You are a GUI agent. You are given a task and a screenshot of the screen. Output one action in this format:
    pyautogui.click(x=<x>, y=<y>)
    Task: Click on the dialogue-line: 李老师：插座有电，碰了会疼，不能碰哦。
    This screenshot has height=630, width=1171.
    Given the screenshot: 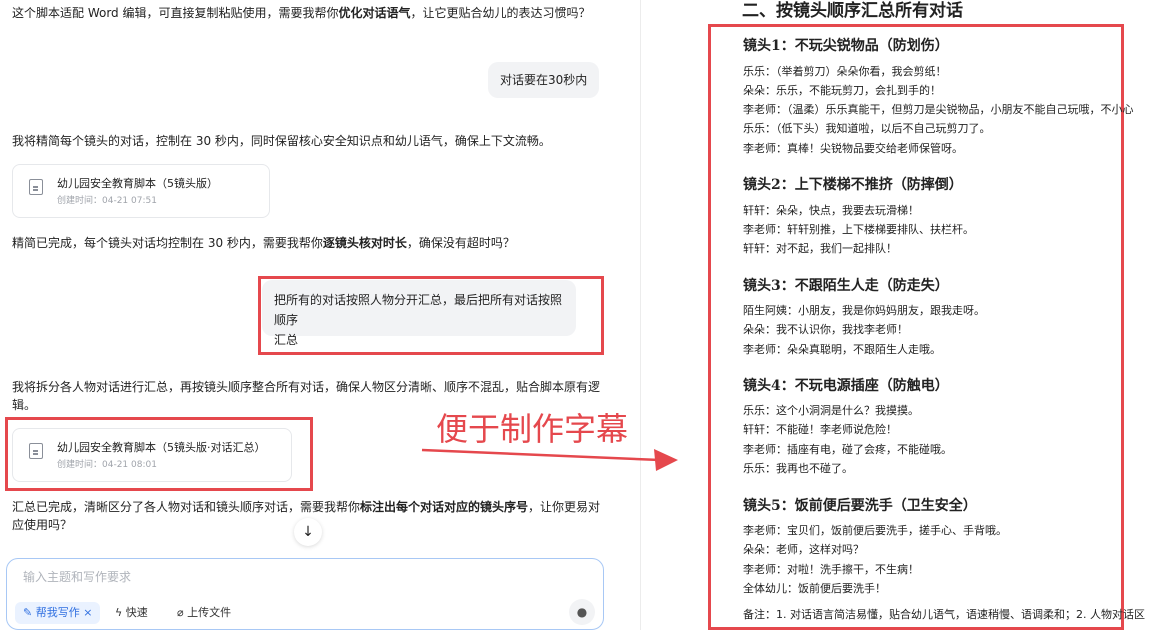 What is the action you would take?
    pyautogui.click(x=847, y=449)
    